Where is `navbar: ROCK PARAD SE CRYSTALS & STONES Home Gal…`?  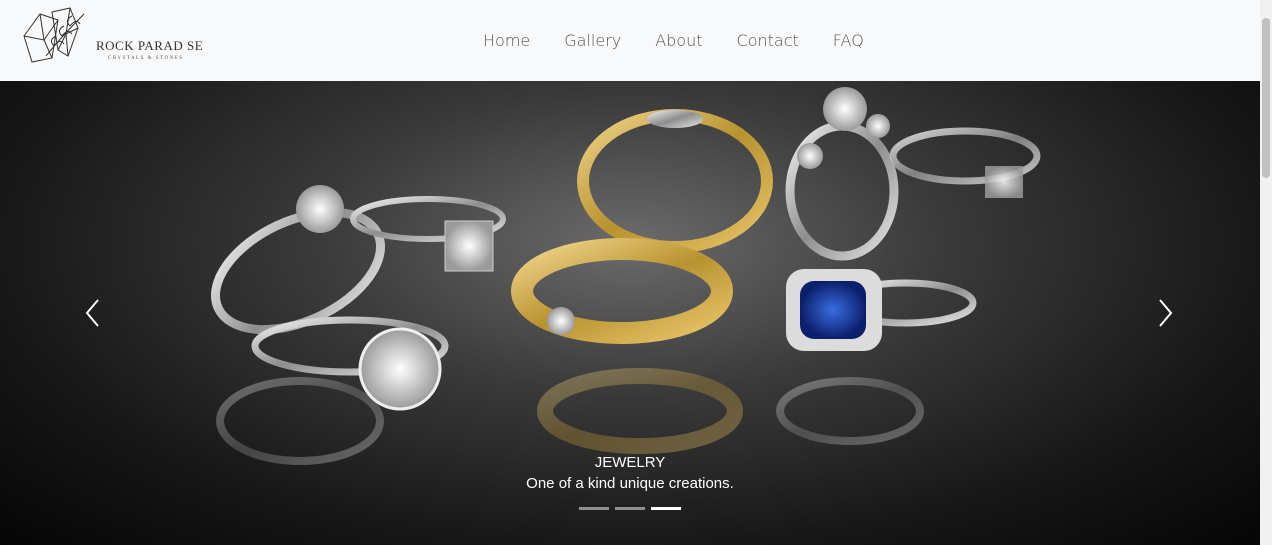 navbar: ROCK PARAD SE CRYSTALS & STONES Home Gal… is located at coordinates (630, 40).